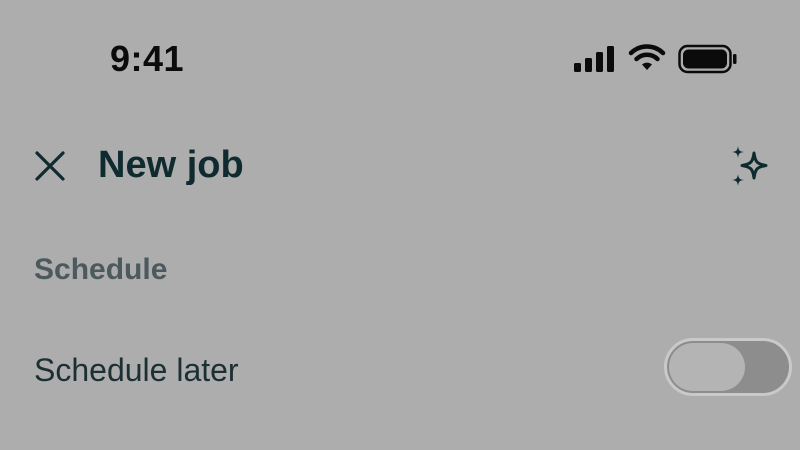  Describe the element at coordinates (647, 57) in the screenshot. I see `wifi-icon` at that location.